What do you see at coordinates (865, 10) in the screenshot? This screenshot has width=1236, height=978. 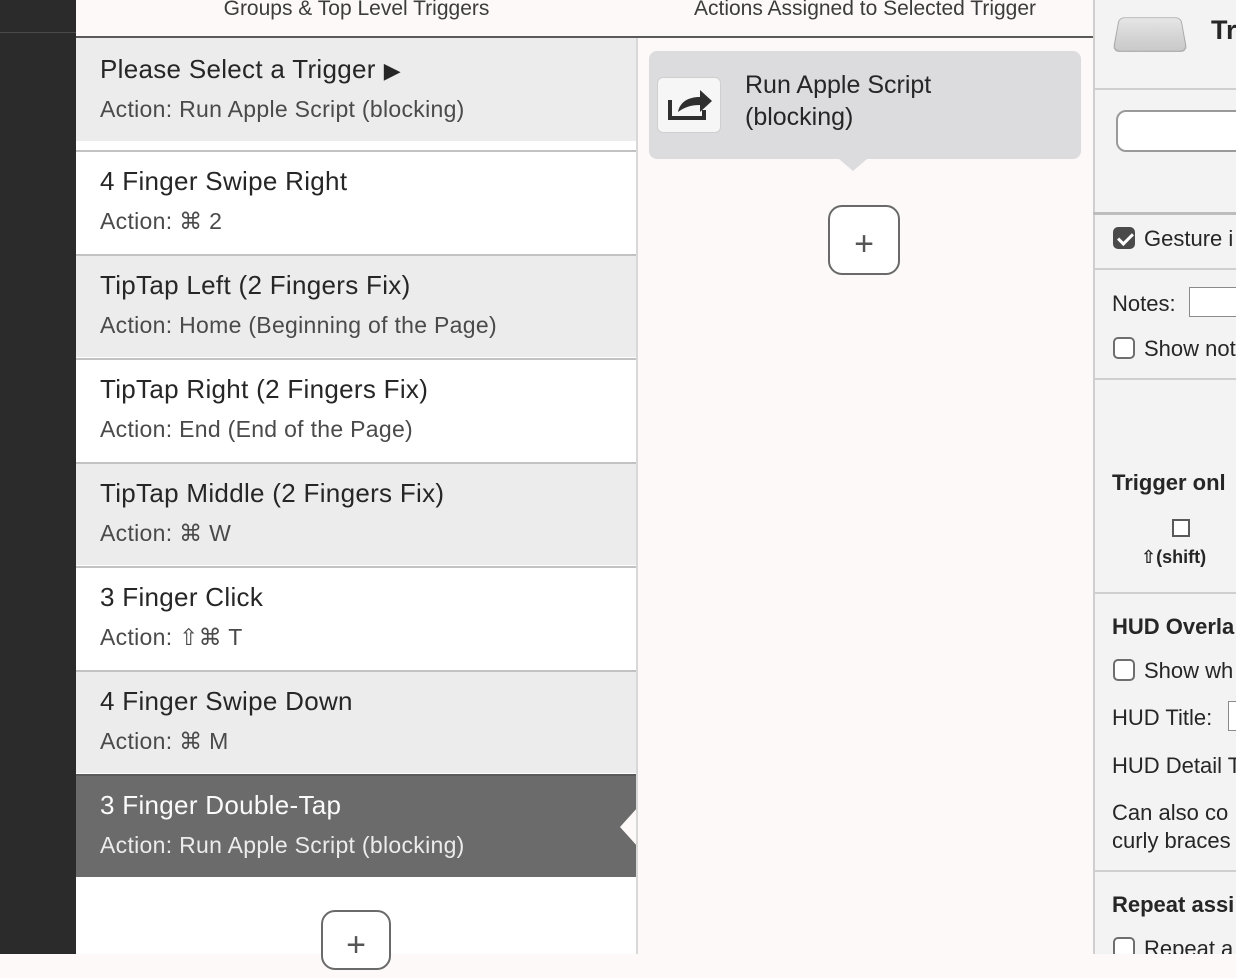 I see `actions-column-header: Actions Assigned to Selected Trigger` at bounding box center [865, 10].